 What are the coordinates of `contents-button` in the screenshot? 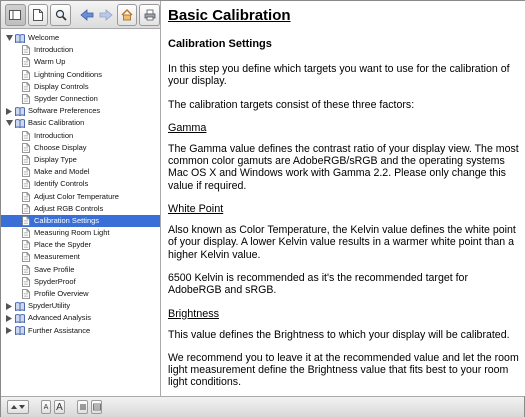 It's located at (38, 14).